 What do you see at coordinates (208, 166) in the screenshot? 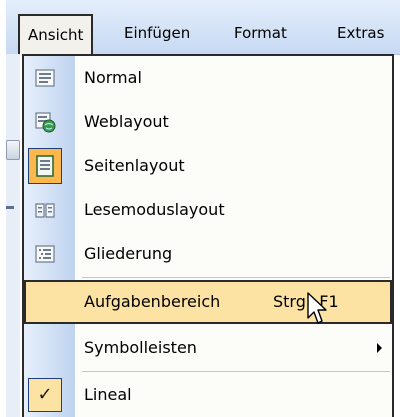
I see `menu-item-seitenlayout: Seitenlayout` at bounding box center [208, 166].